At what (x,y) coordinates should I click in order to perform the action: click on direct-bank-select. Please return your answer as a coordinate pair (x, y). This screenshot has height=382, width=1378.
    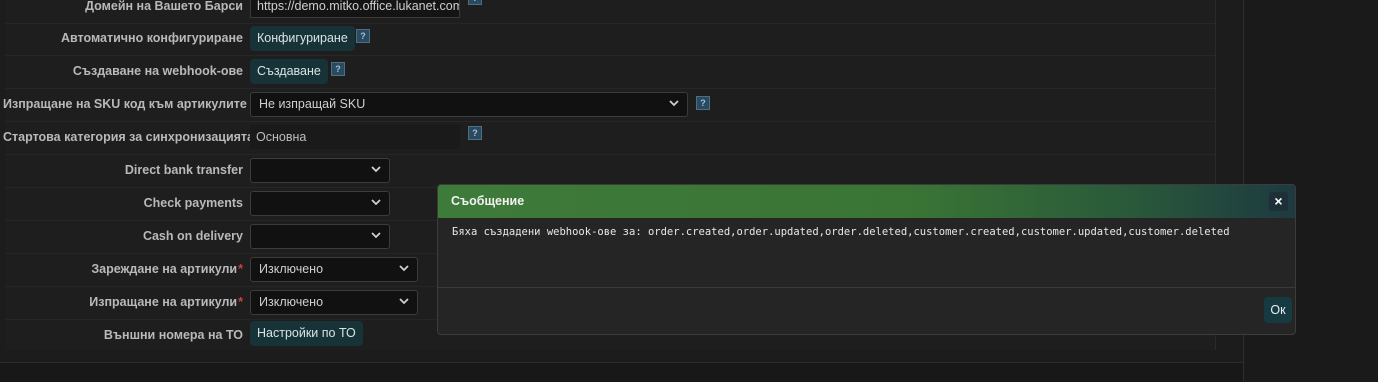
    Looking at the image, I should click on (320, 170).